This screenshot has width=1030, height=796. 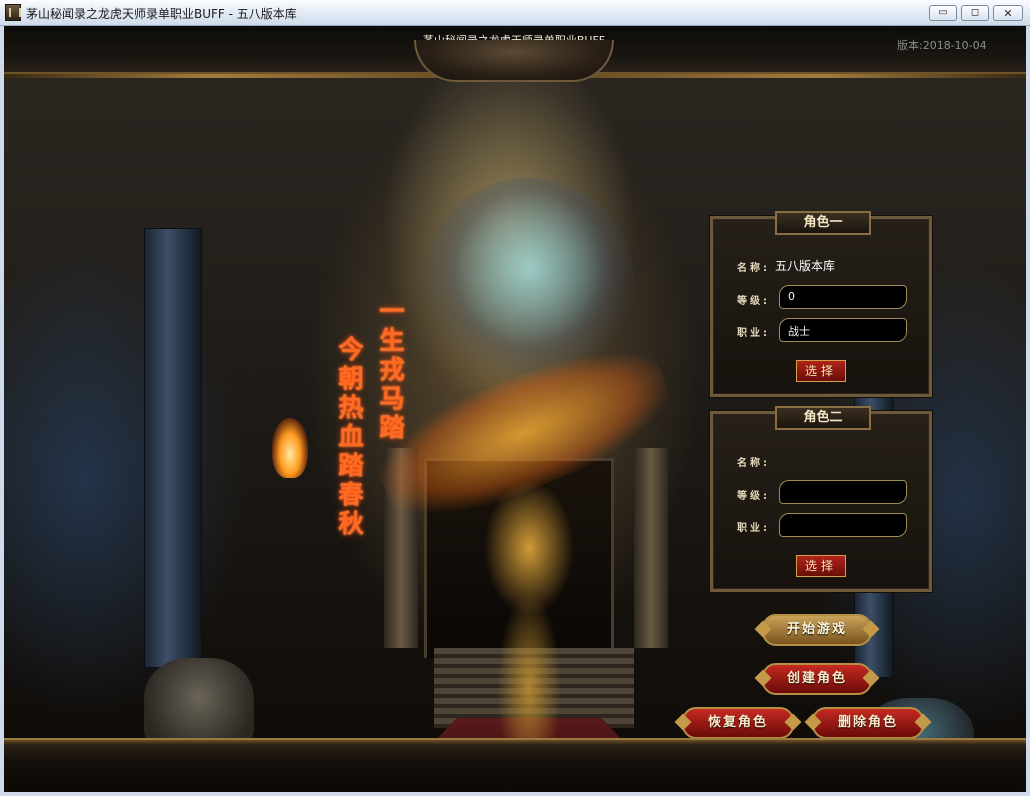 What do you see at coordinates (13, 12) in the screenshot?
I see `game-app-icon` at bounding box center [13, 12].